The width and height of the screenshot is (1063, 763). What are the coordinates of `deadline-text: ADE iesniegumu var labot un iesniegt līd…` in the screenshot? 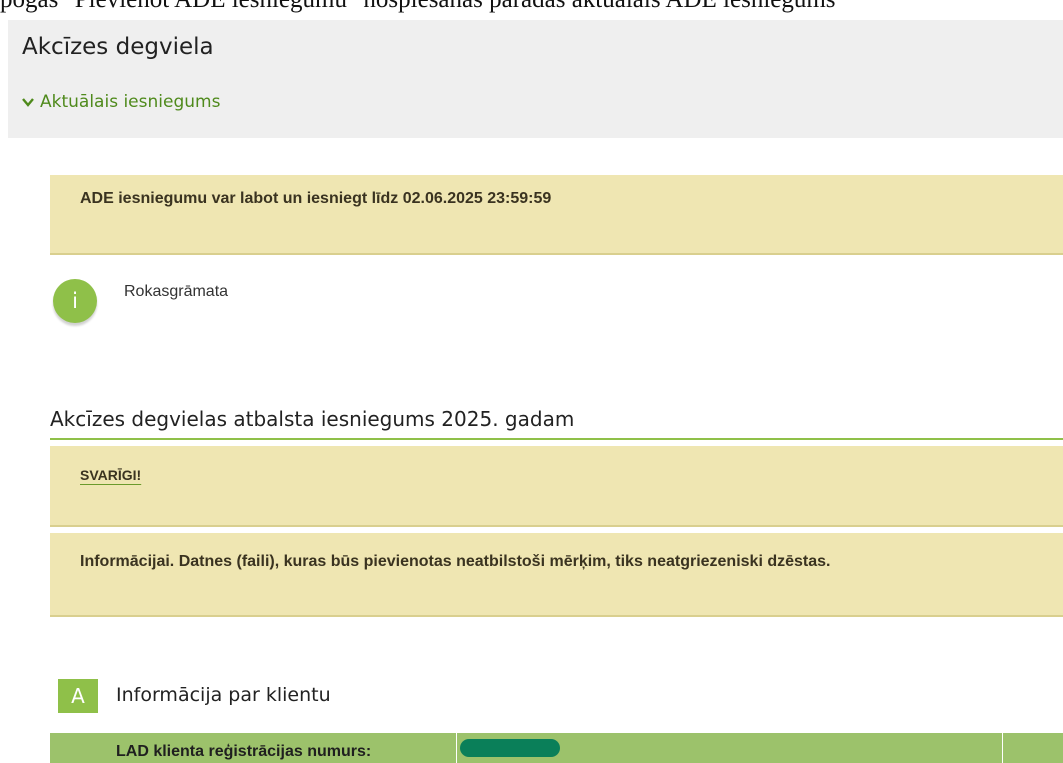 It's located at (316, 198).